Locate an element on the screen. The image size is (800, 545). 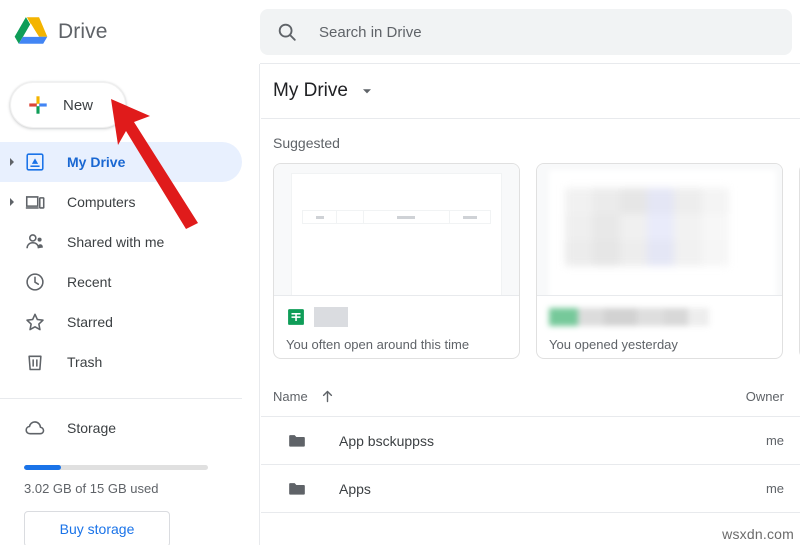
sidebar-item-label: Trash is located at coordinates (85, 362).